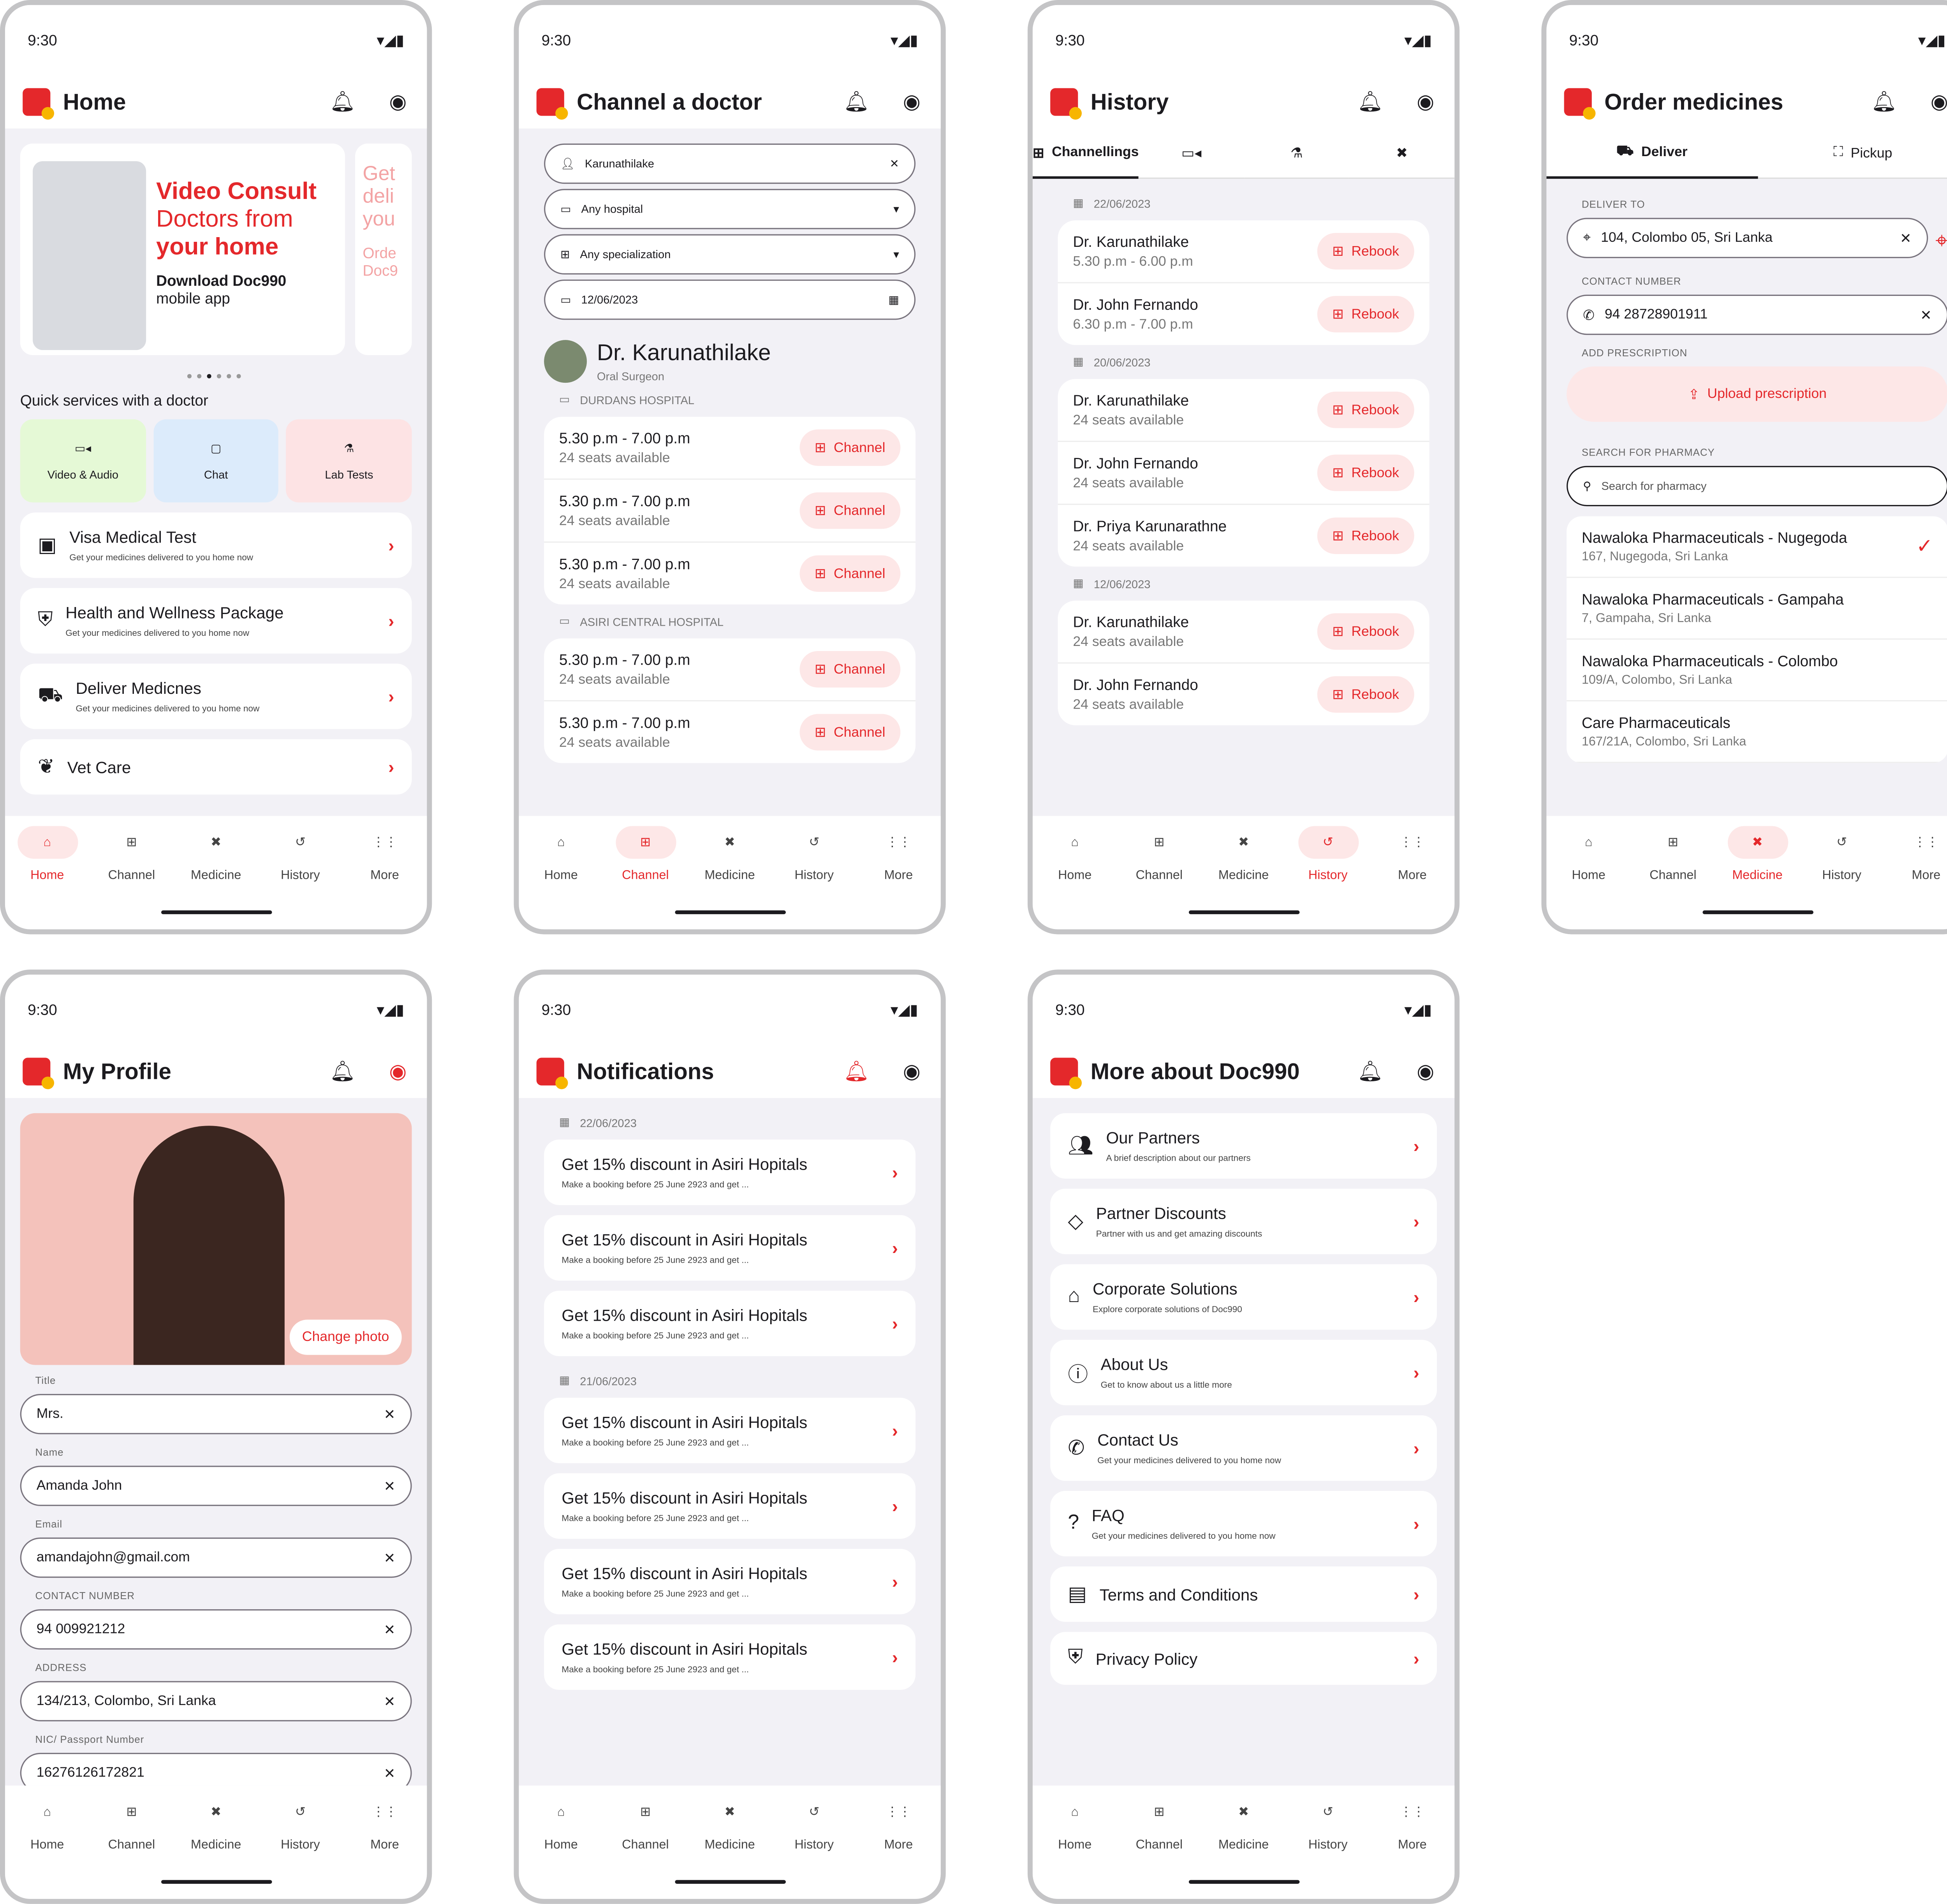 This screenshot has height=1904, width=1947. I want to click on date-field: ▭ 12/06/2023 ▦, so click(730, 299).